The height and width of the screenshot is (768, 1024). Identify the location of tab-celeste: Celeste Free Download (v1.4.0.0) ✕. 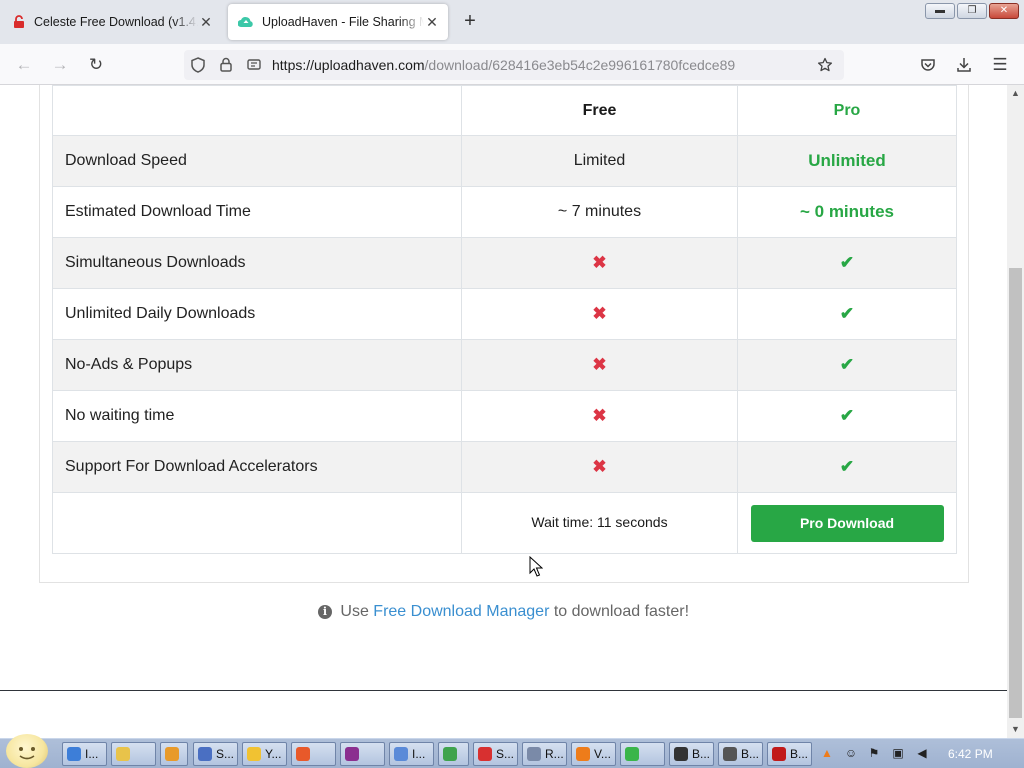
(111, 22).